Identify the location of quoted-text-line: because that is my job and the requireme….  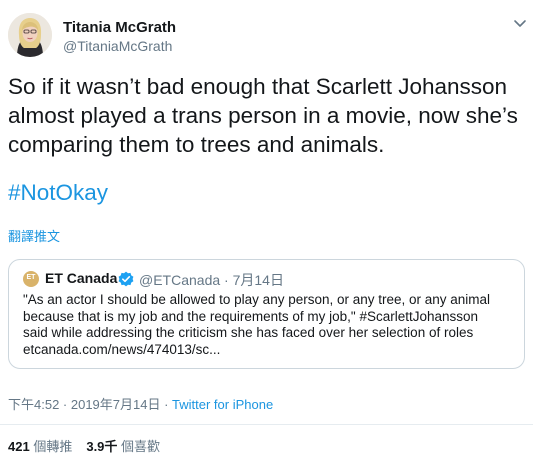
(251, 316).